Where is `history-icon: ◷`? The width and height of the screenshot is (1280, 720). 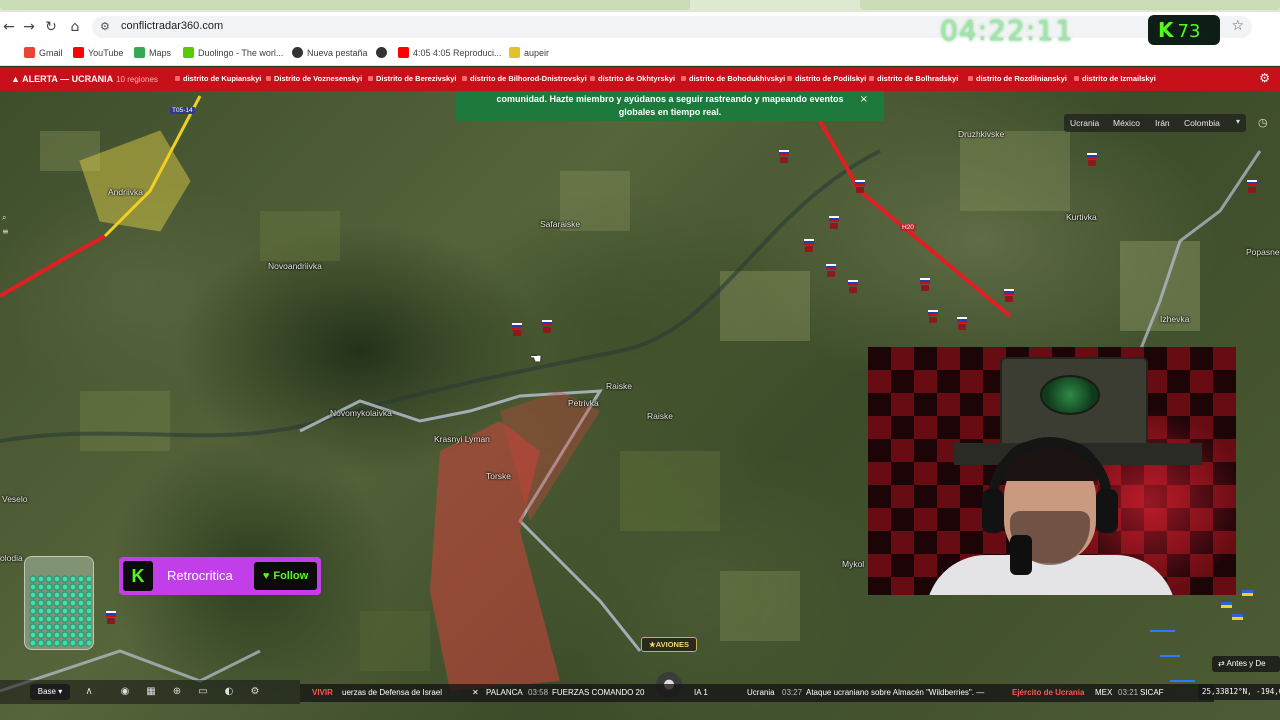 history-icon: ◷ is located at coordinates (1263, 122).